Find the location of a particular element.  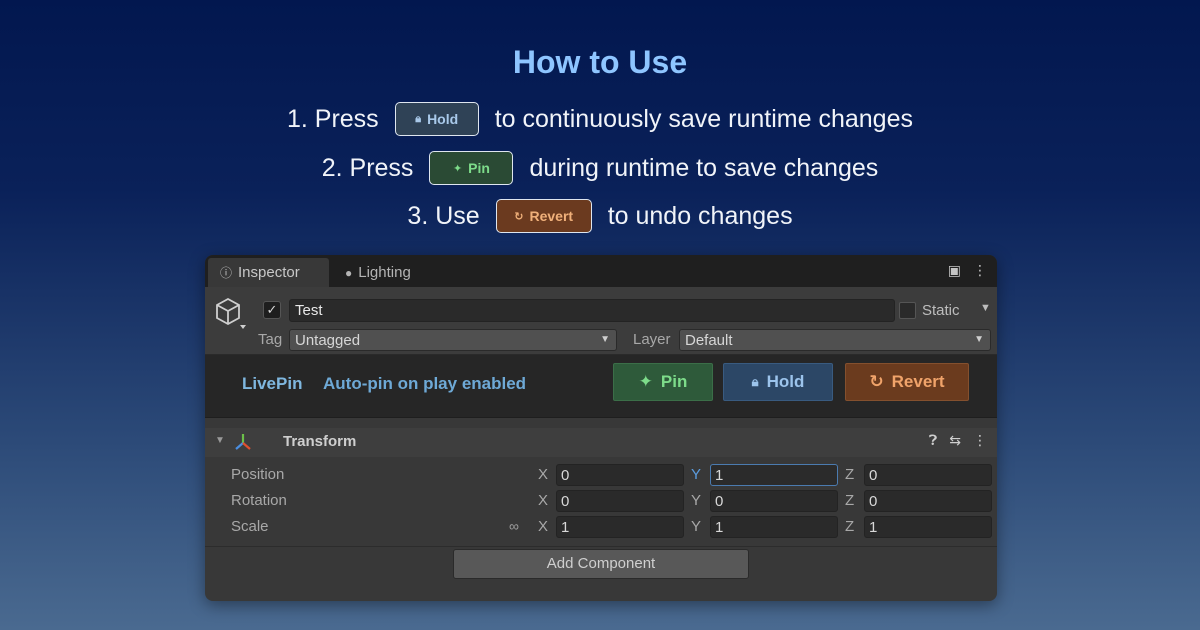

lock-icon: ▣ is located at coordinates (954, 270).